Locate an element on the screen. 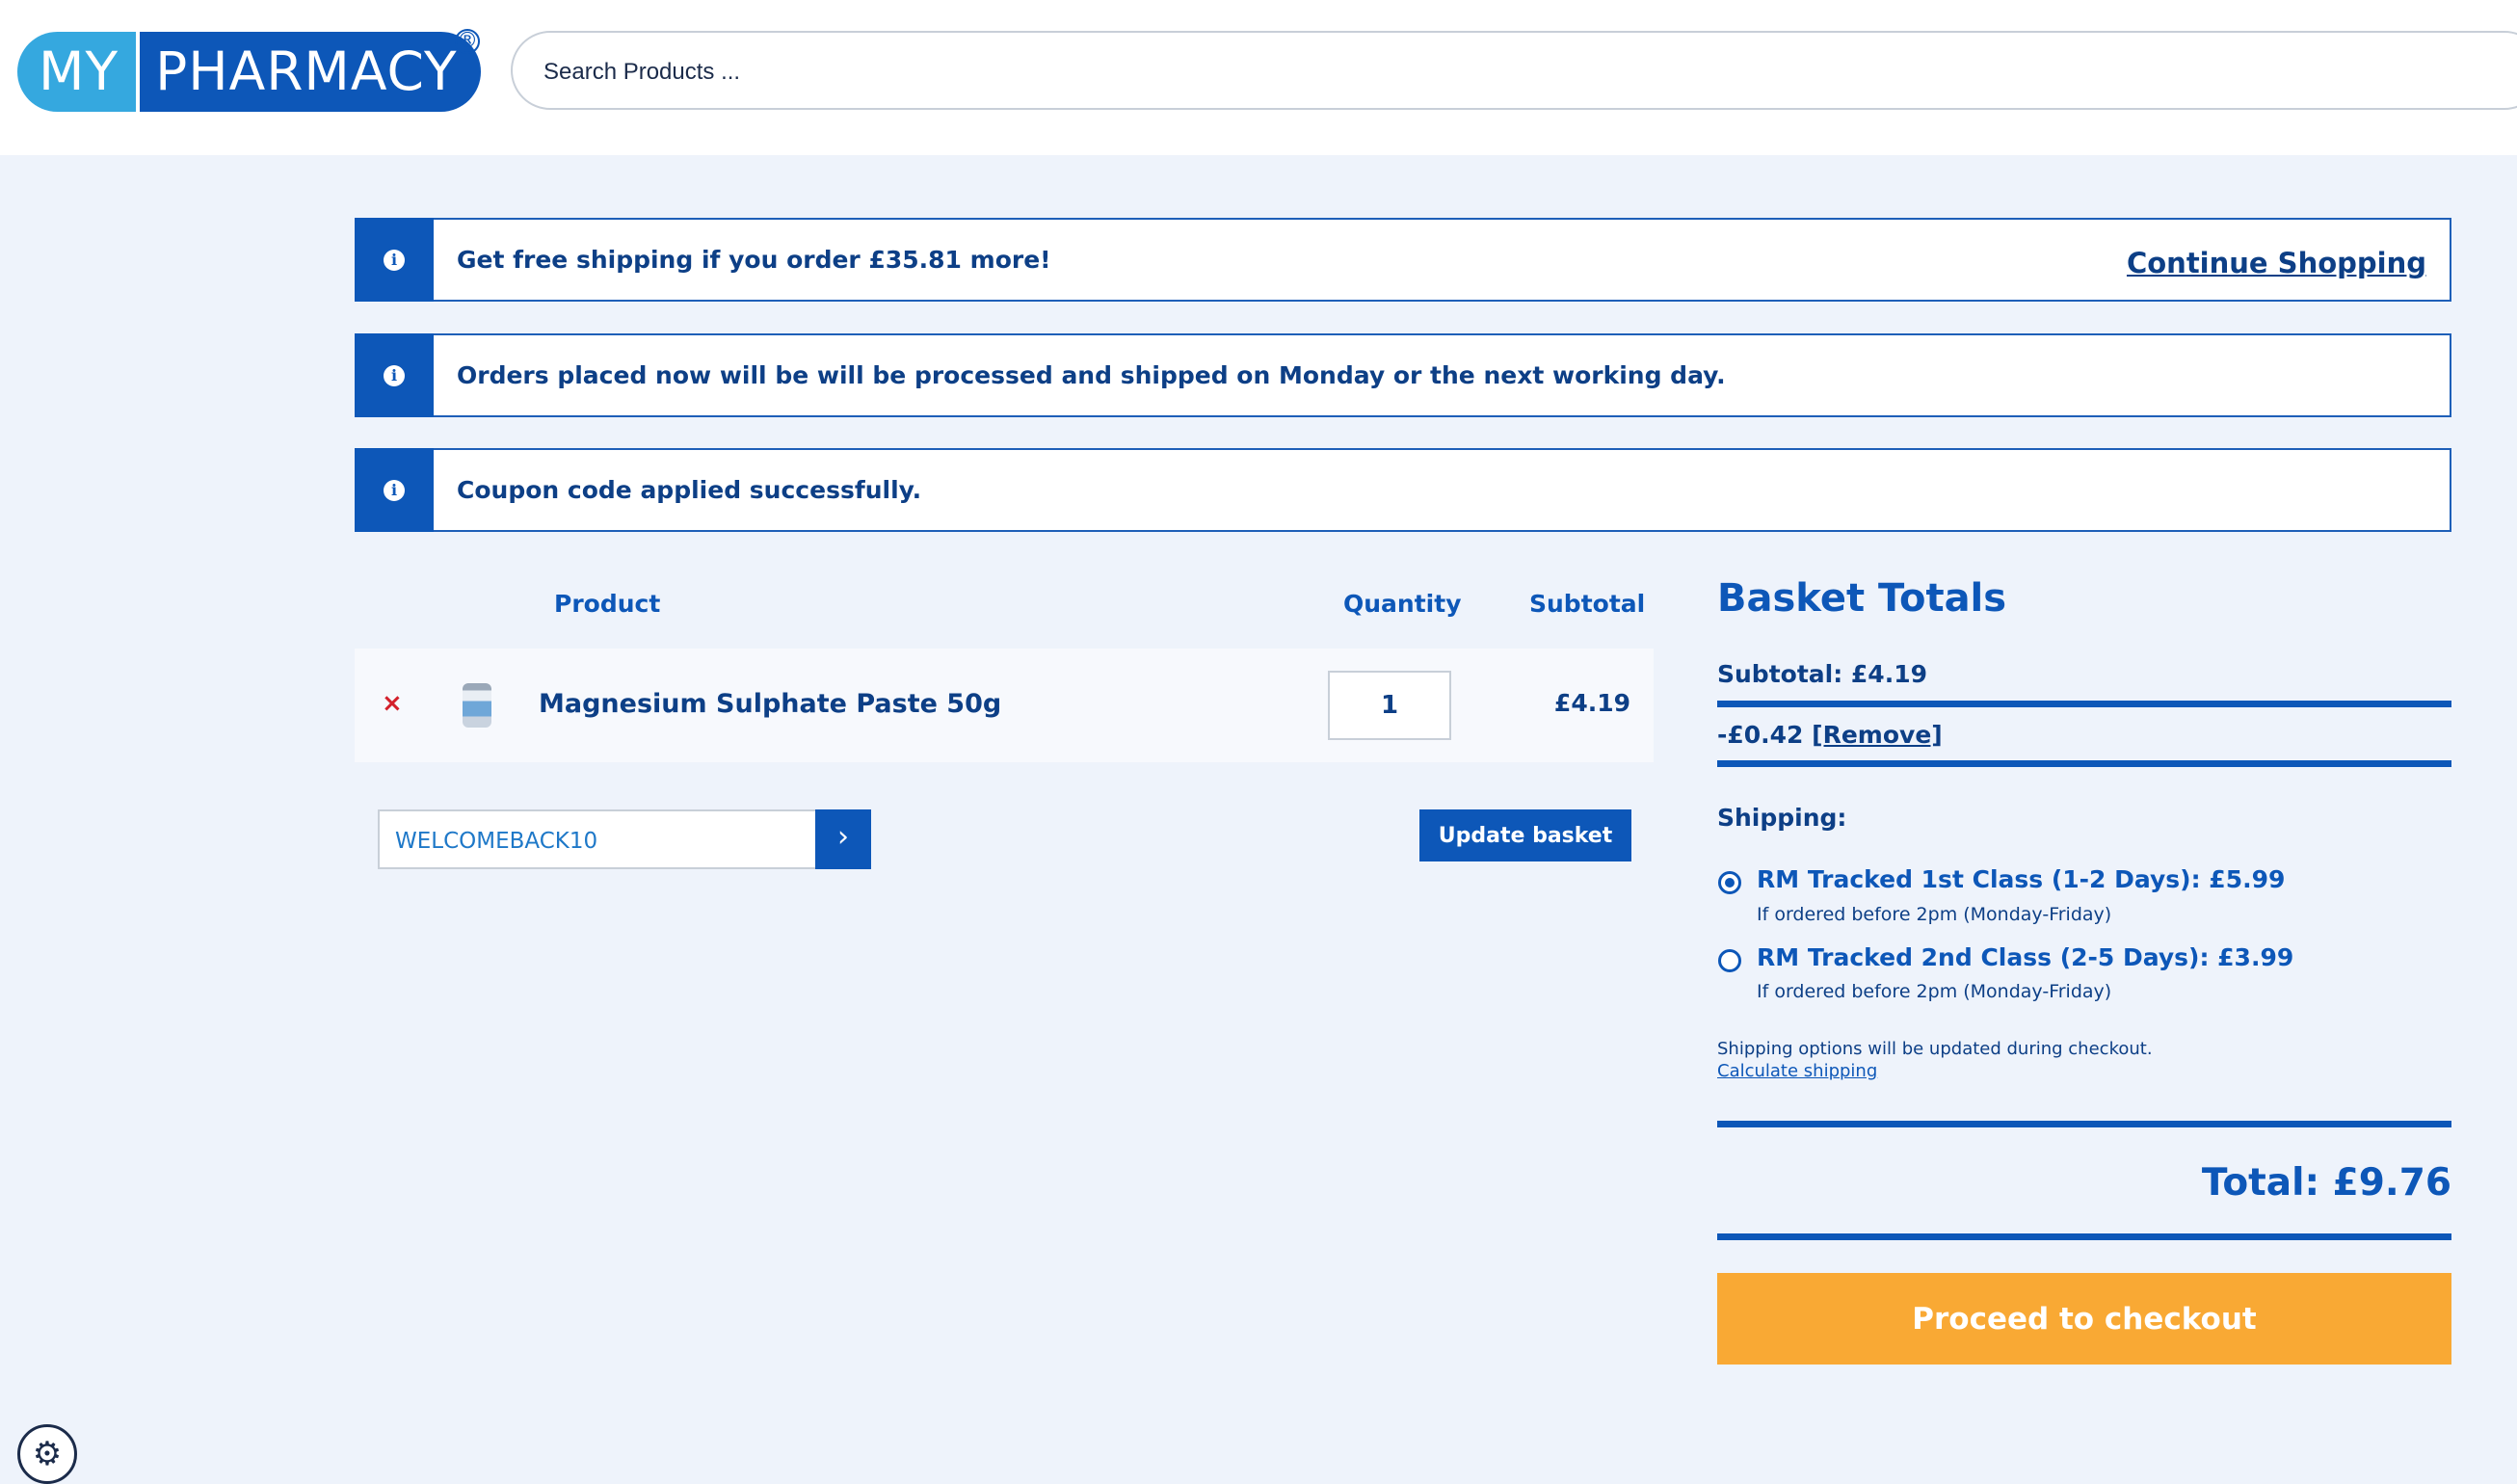  column-header-quantity: Quantity is located at coordinates (1402, 604).